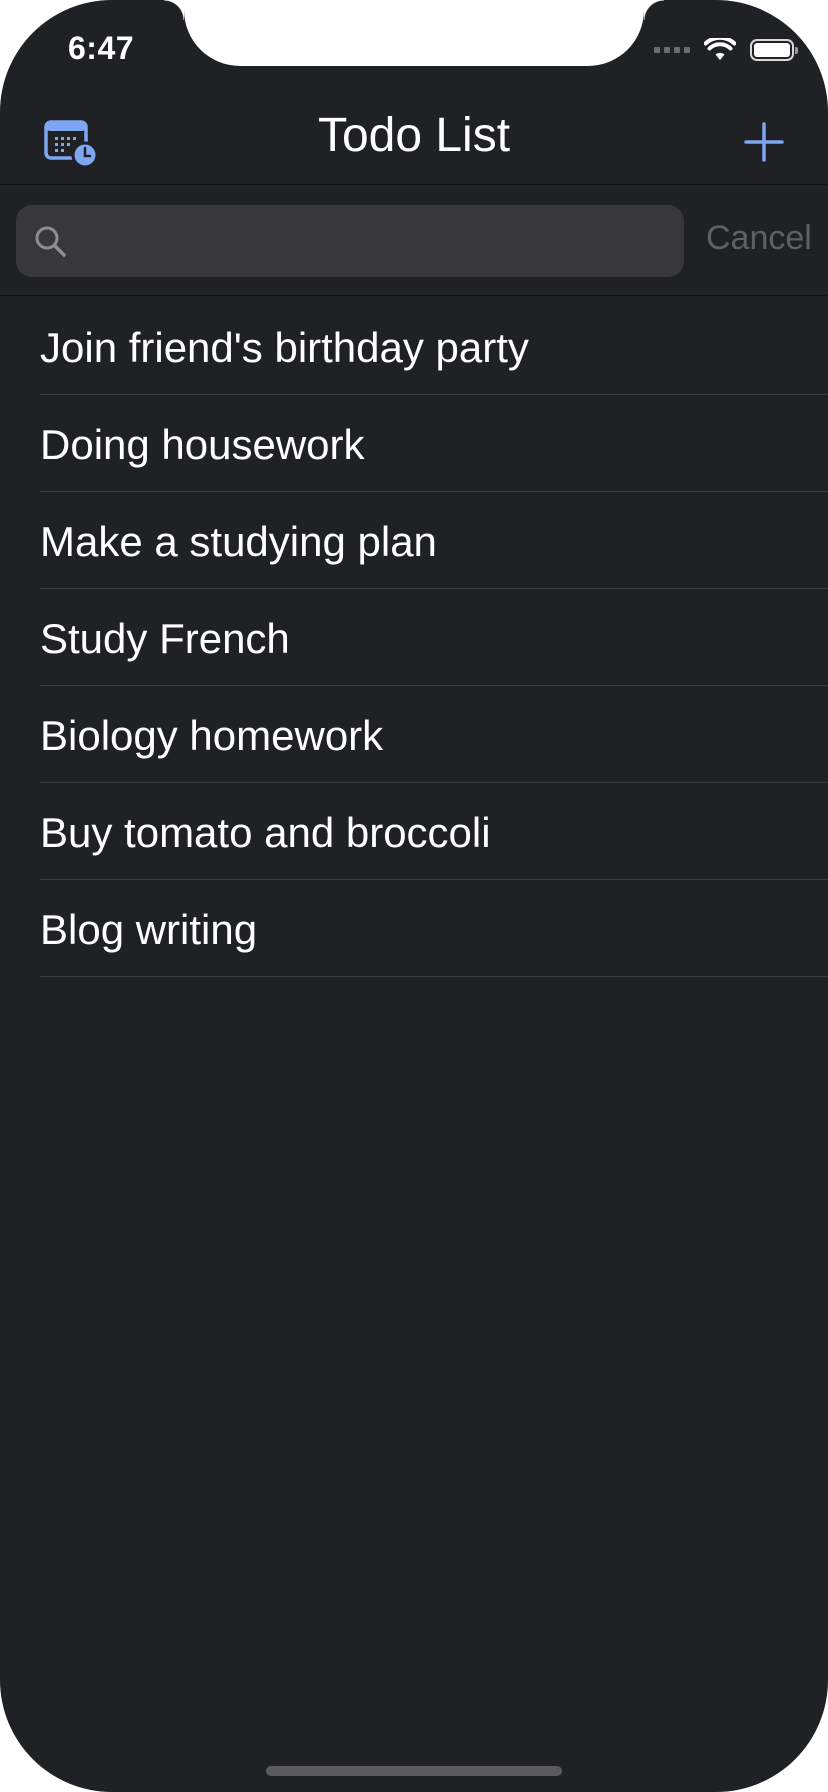  I want to click on todo-item: Make a studying plan, so click(434, 540).